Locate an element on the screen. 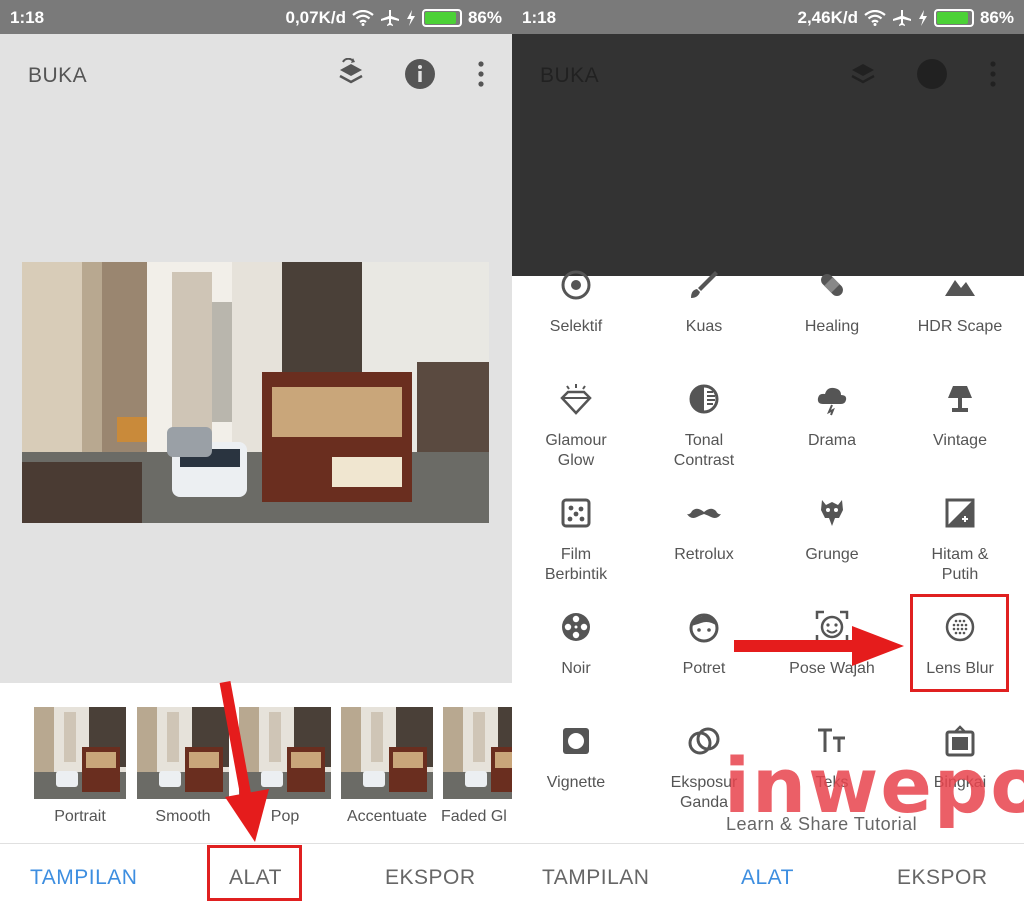 This screenshot has height=910, width=1024. tool-label: Retrolux is located at coordinates (704, 554).